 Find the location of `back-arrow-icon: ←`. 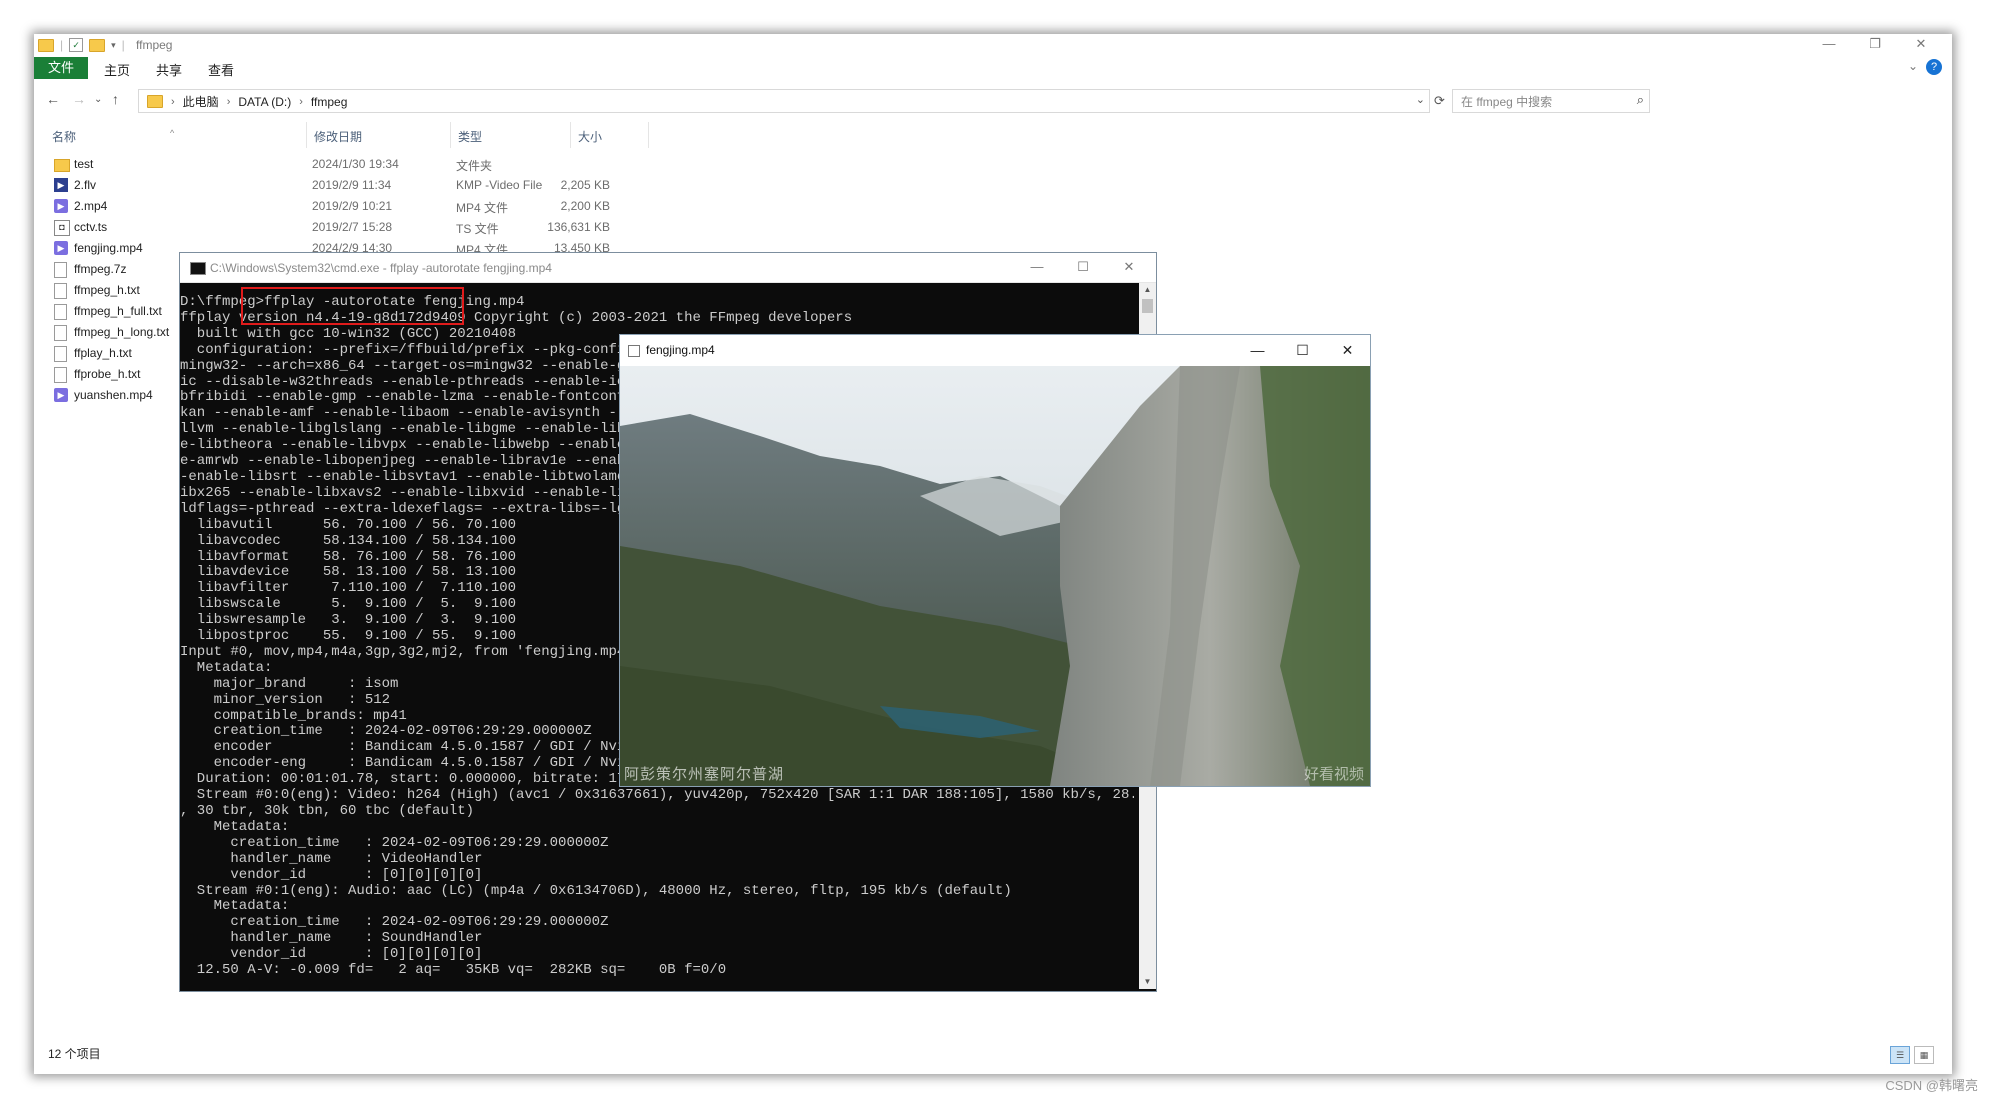

back-arrow-icon: ← is located at coordinates (53, 99).